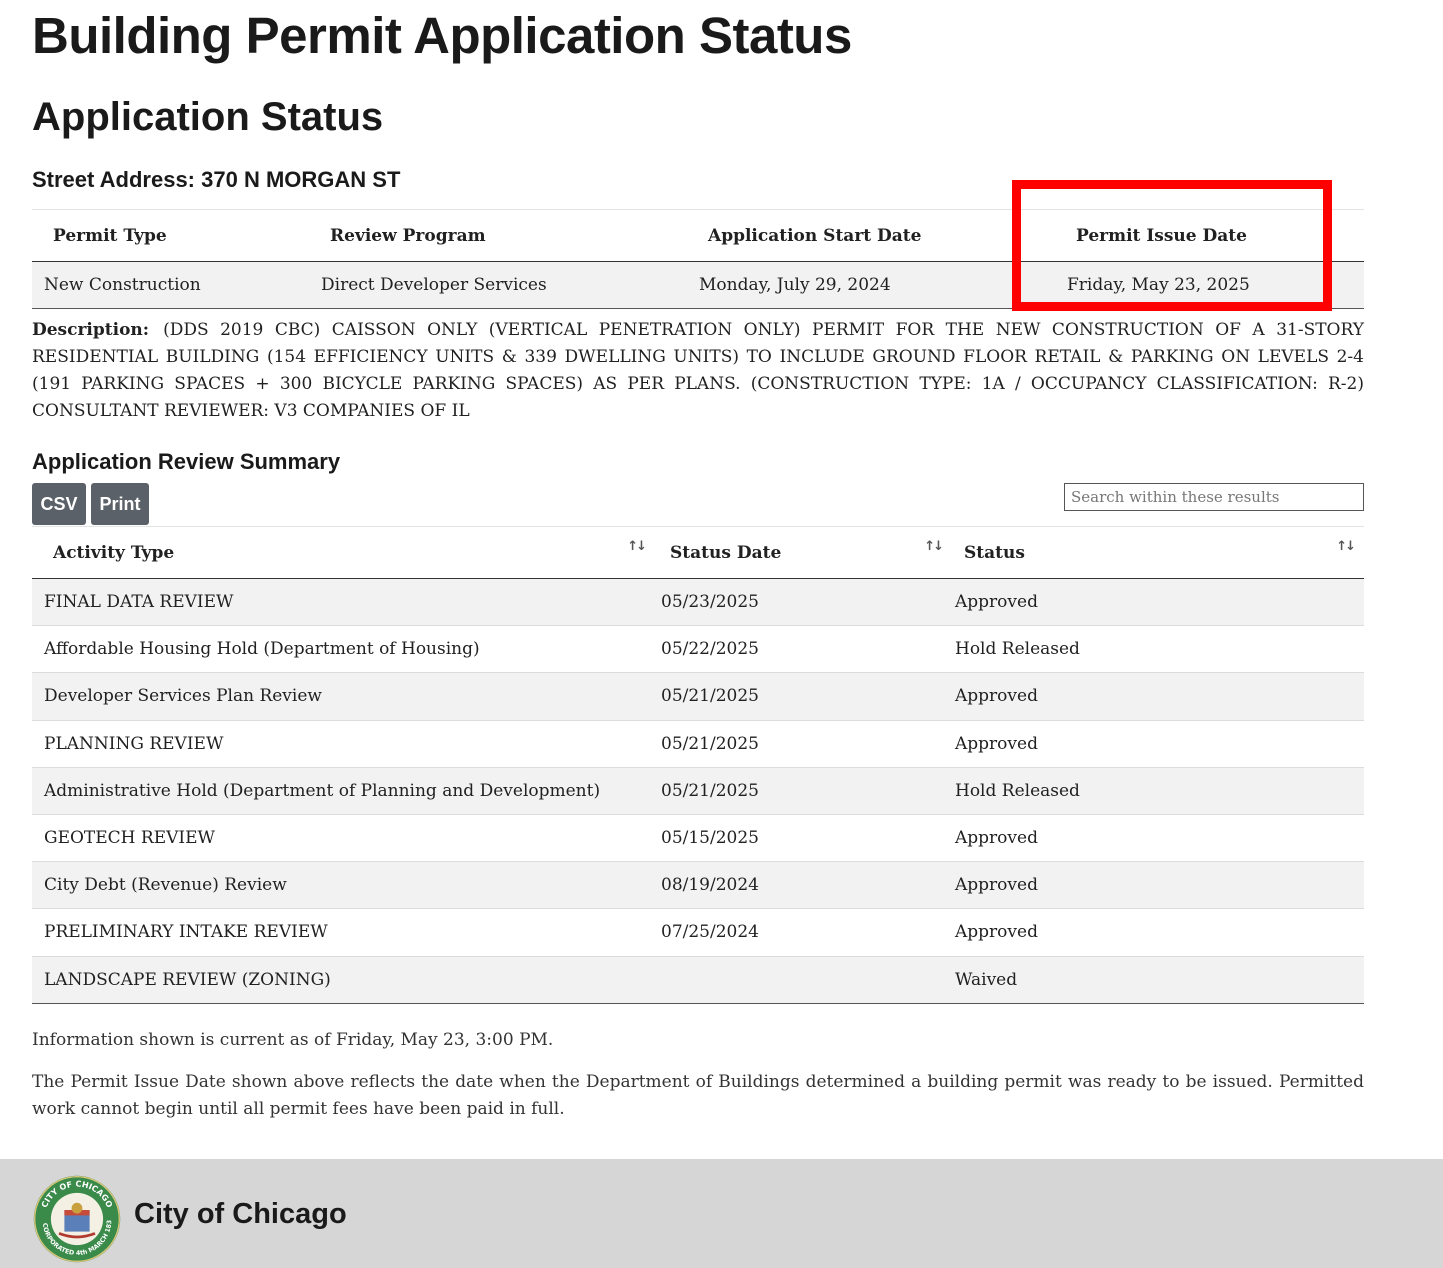 The width and height of the screenshot is (1443, 1268). Describe the element at coordinates (1214, 497) in the screenshot. I see `search-results-input` at that location.